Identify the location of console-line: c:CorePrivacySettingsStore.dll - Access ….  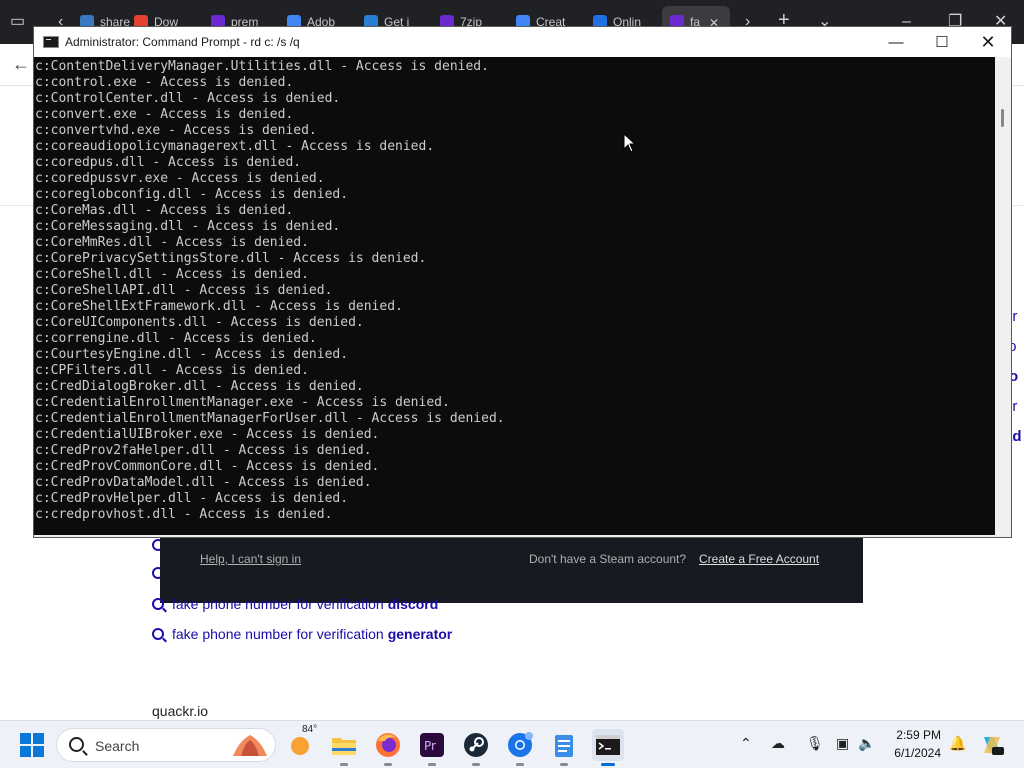
(231, 258).